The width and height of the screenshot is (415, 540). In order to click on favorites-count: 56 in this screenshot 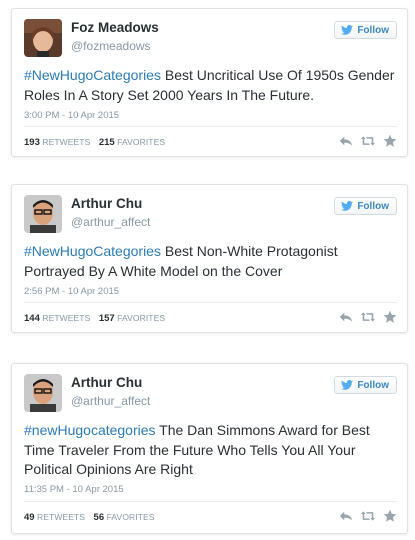, I will do `click(99, 517)`.